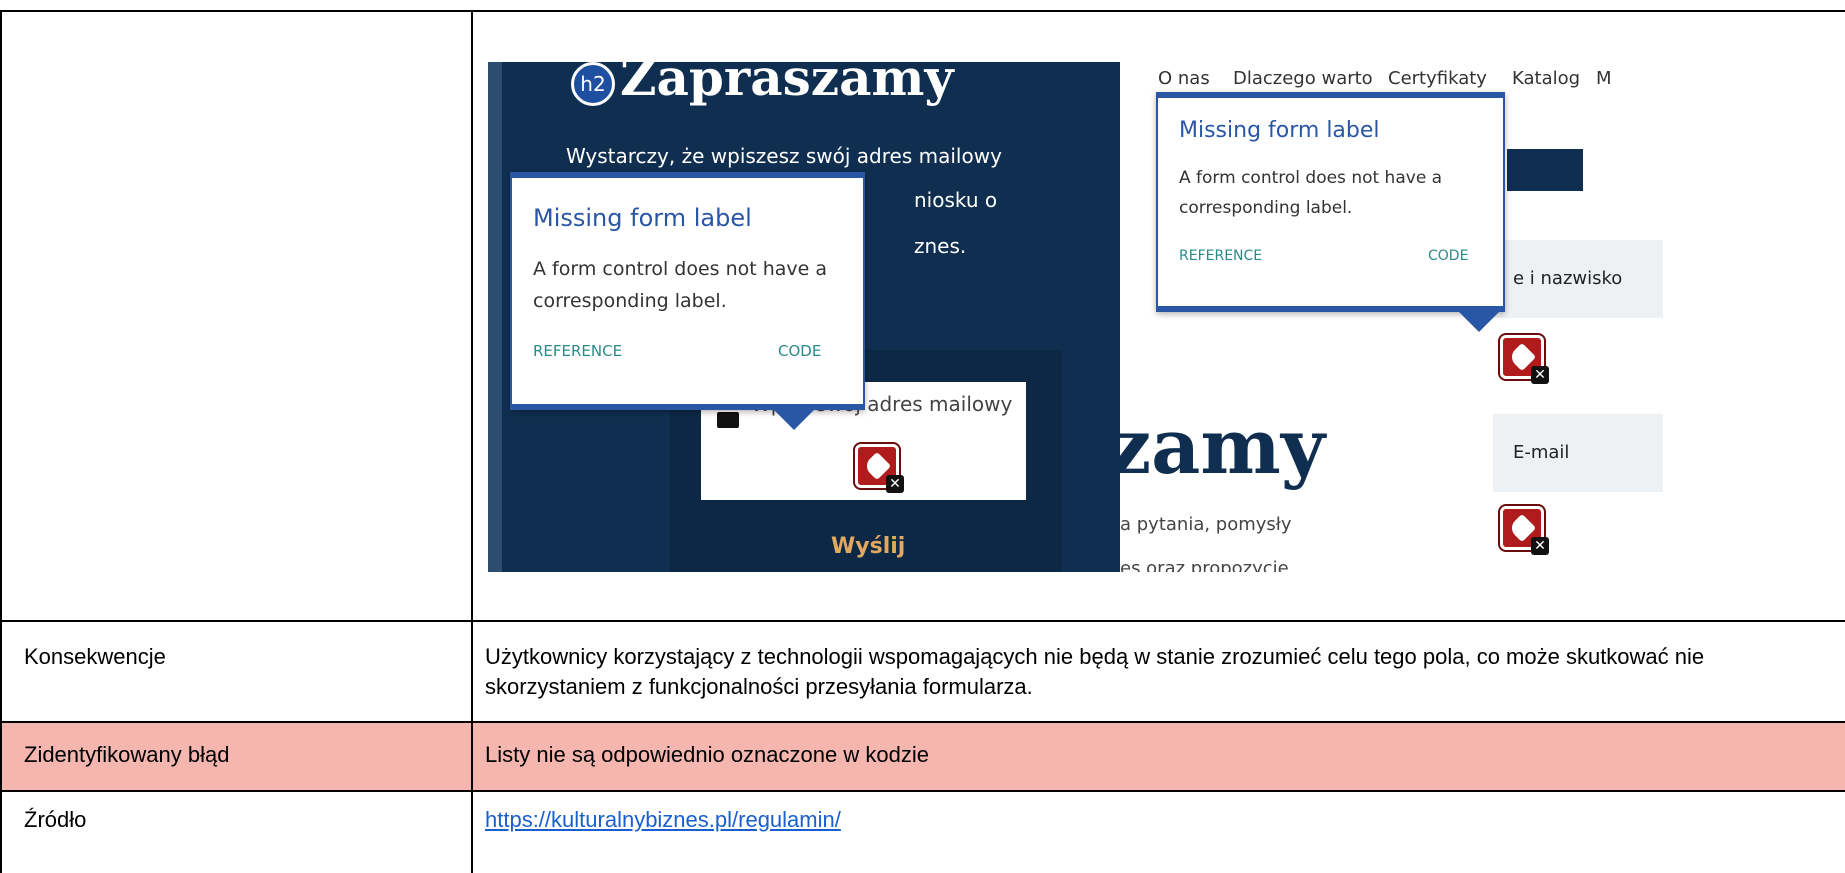 The height and width of the screenshot is (873, 1845). Describe the element at coordinates (593, 84) in the screenshot. I see `h2-badge-icon: h2` at that location.